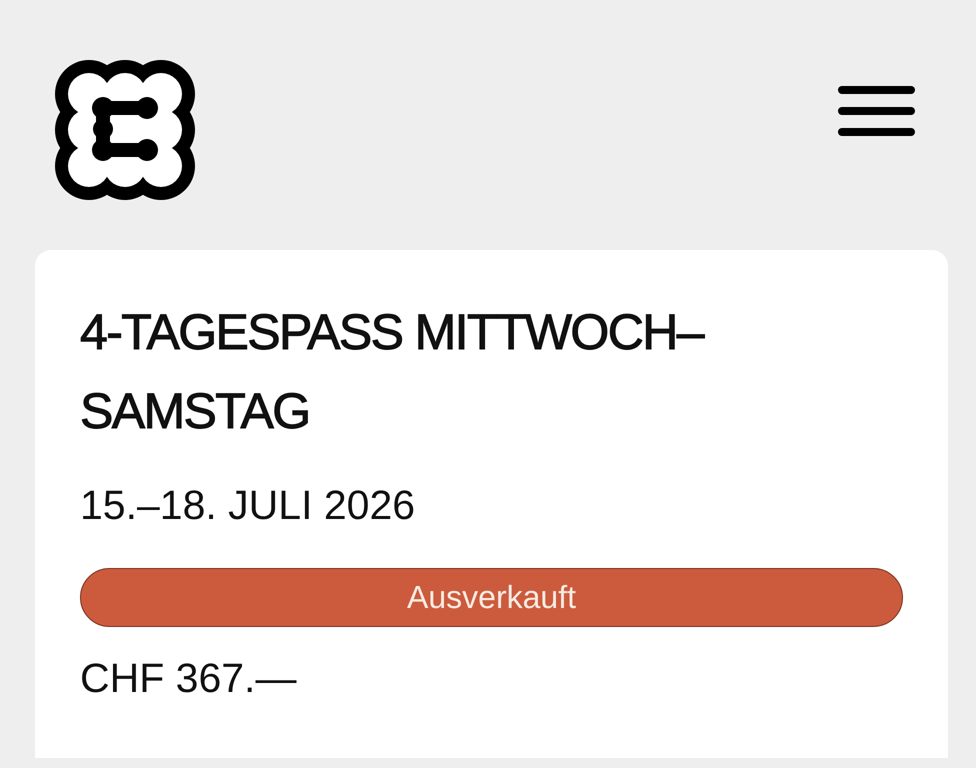 Image resolution: width=976 pixels, height=768 pixels. I want to click on ticket-title: 4-TAGESPASS MITTWOCH–SAMSTAG, so click(392, 372).